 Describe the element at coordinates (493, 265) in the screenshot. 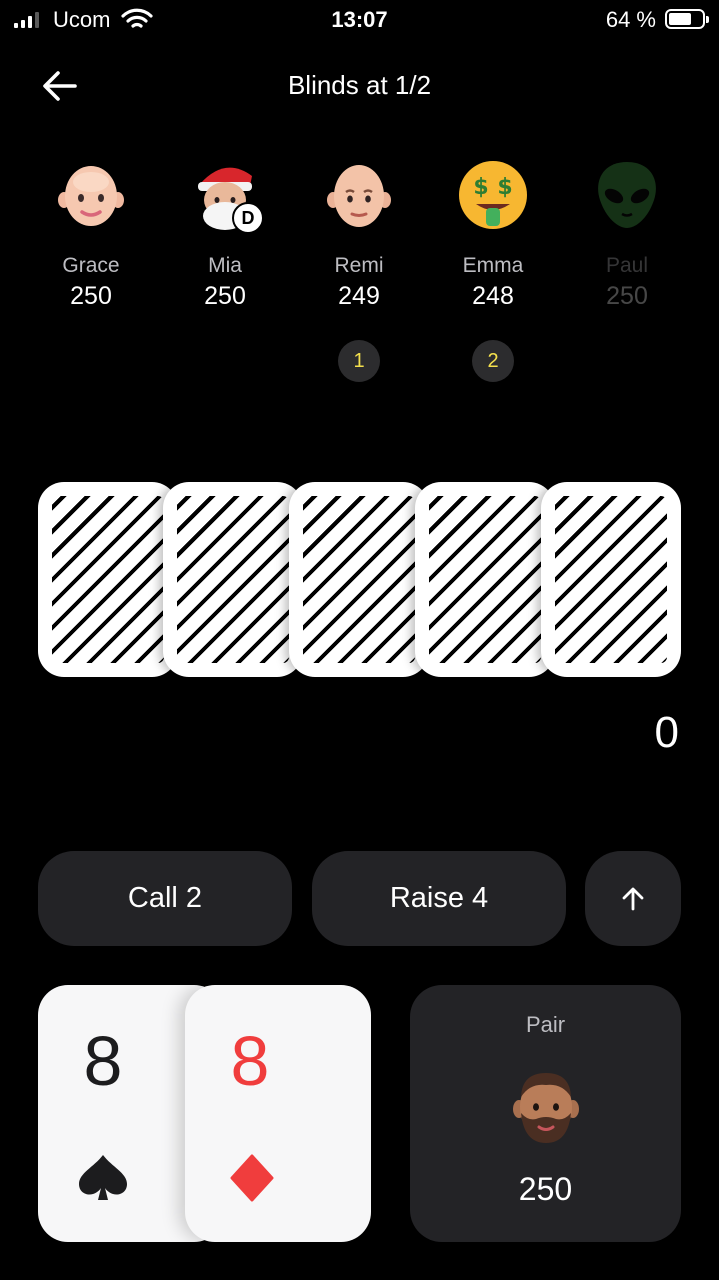

I see `player-name: Emma` at that location.